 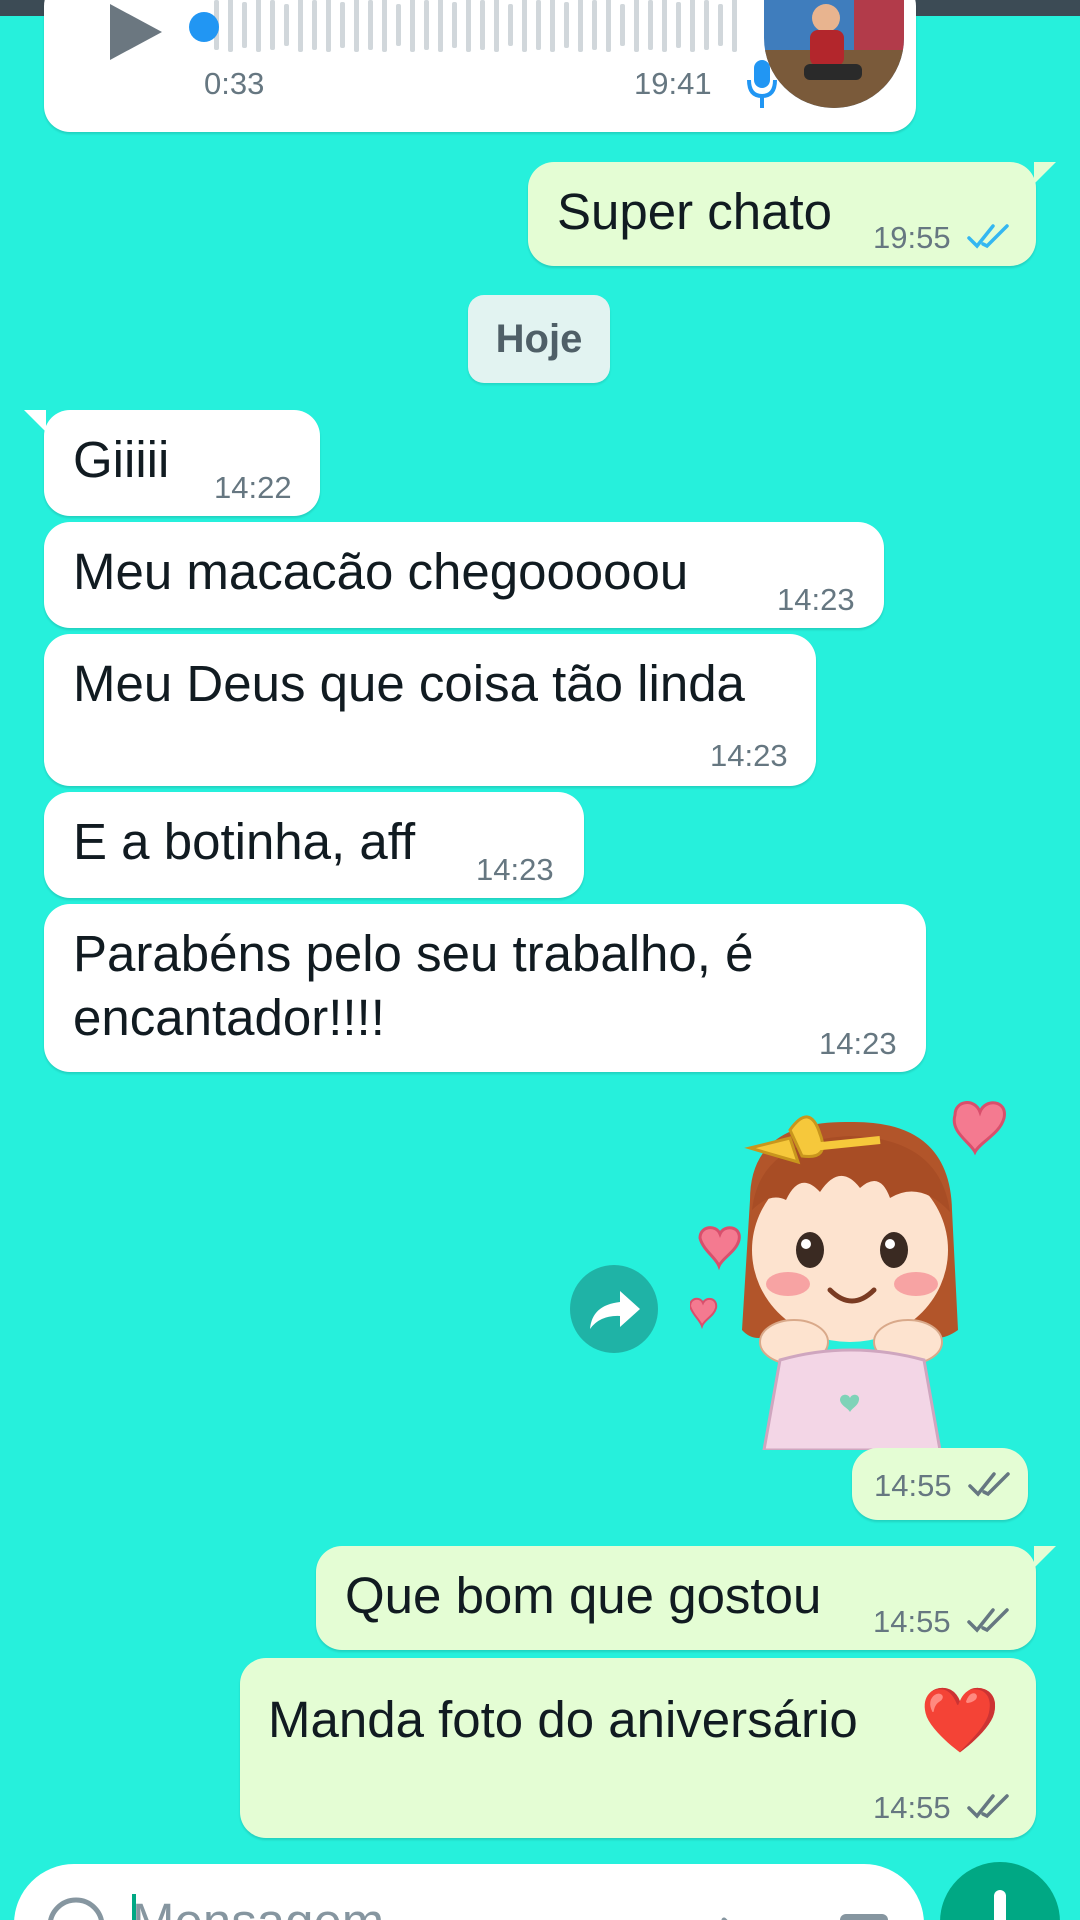 I want to click on message-text: Manda foto do aniversário, so click(x=563, y=1720).